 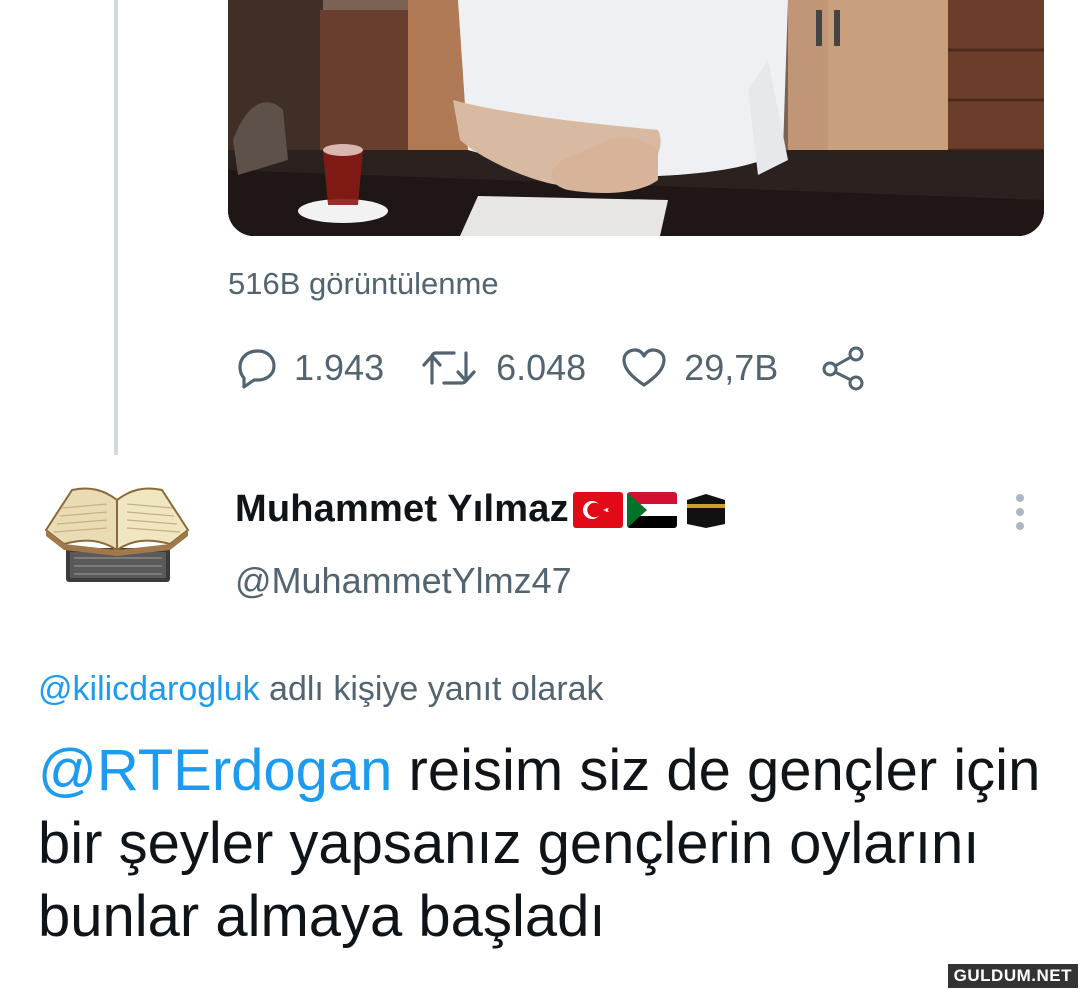 I want to click on view-count: 516B görüntülenme, so click(x=363, y=283).